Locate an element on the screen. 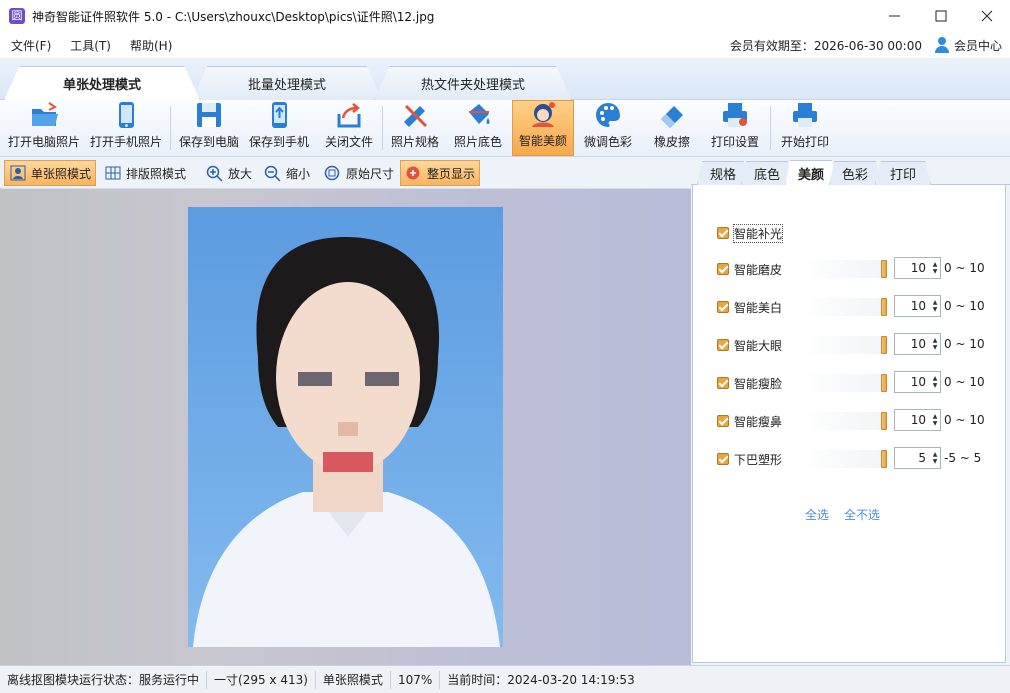 The image size is (1010, 693). slim-face-slider-thumb is located at coordinates (884, 383).